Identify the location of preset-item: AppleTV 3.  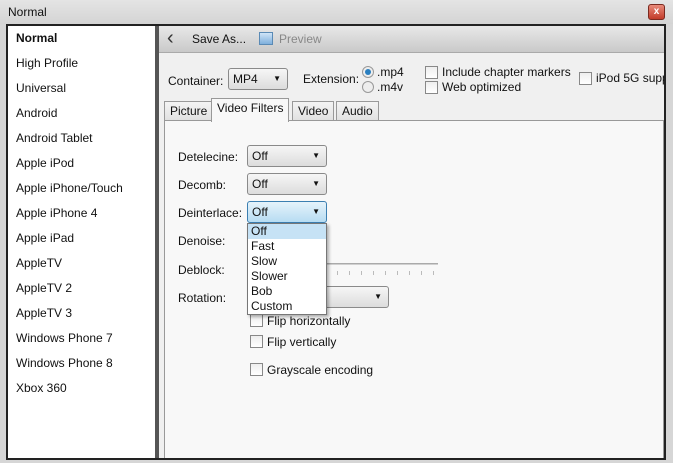
(81, 313).